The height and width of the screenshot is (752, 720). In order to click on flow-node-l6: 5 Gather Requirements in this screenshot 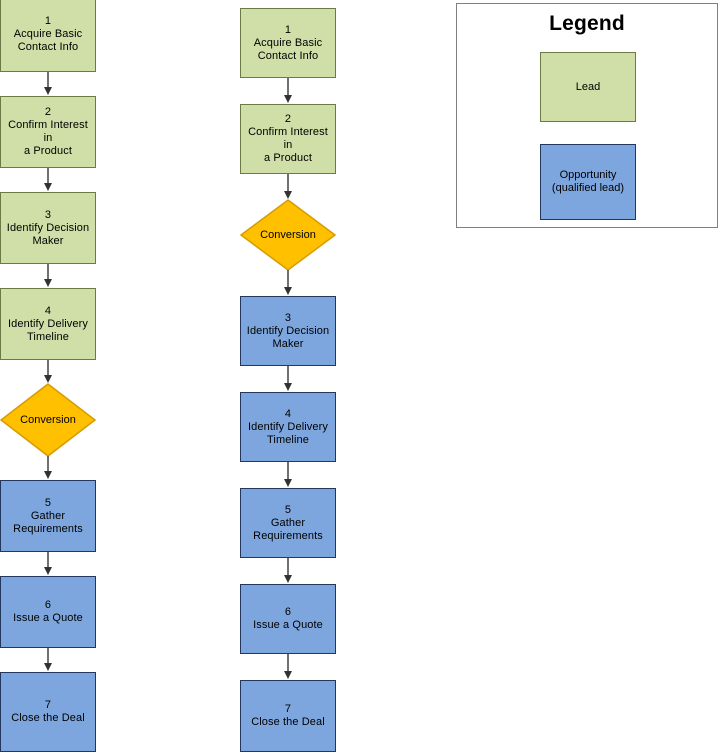, I will do `click(48, 516)`.